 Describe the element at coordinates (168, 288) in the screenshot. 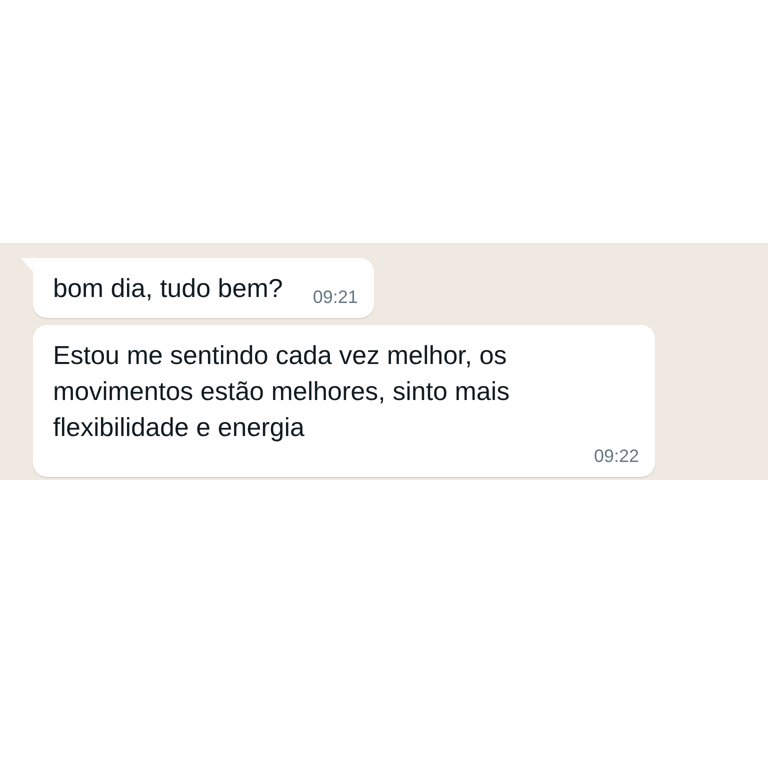

I see `message-text: bom dia, tudo bem?` at that location.